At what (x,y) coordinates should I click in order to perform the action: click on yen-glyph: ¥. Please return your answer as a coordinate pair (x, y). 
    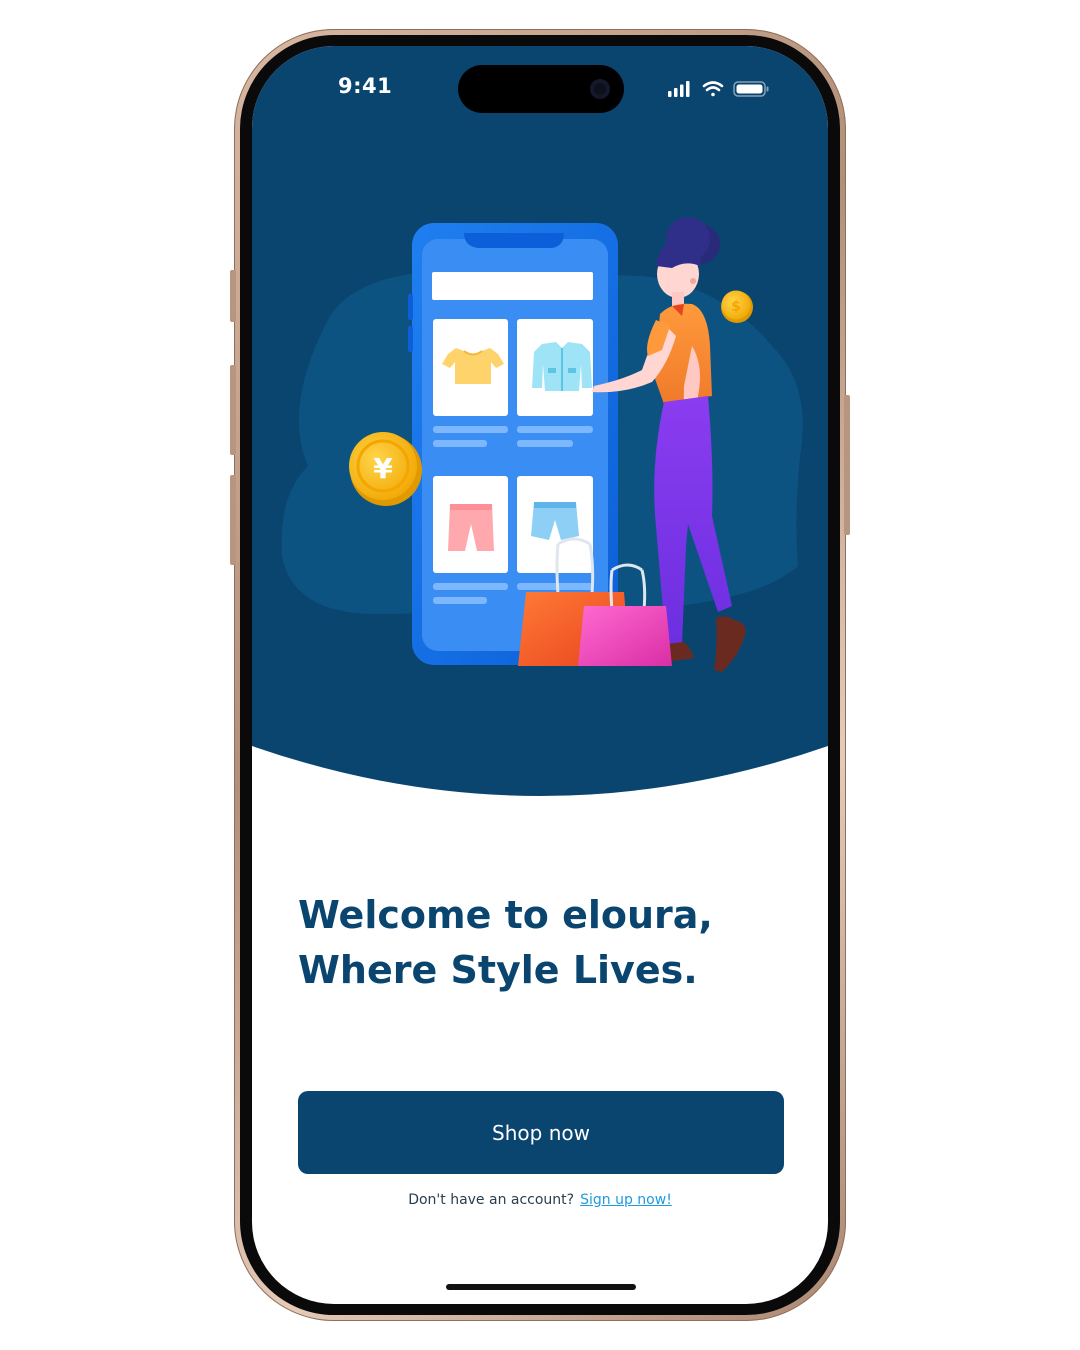
    Looking at the image, I should click on (383, 468).